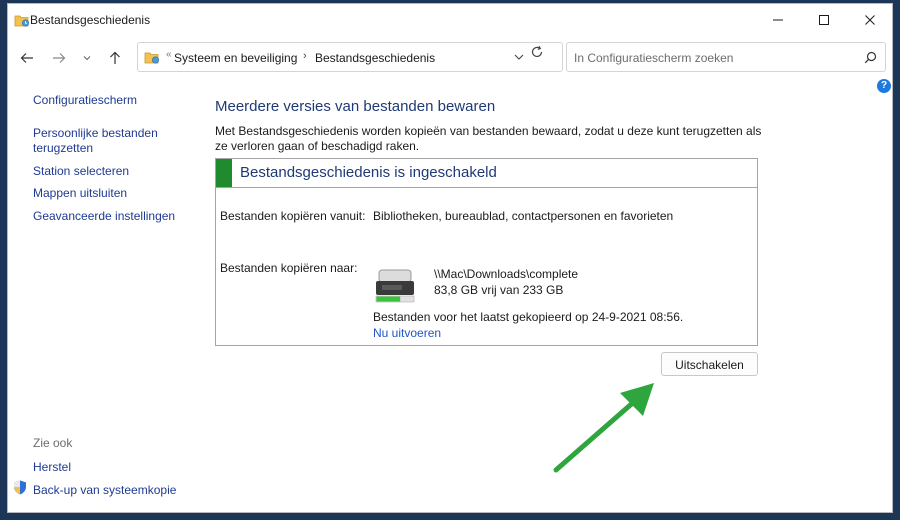 The image size is (900, 520). I want to click on search-button, so click(870, 59).